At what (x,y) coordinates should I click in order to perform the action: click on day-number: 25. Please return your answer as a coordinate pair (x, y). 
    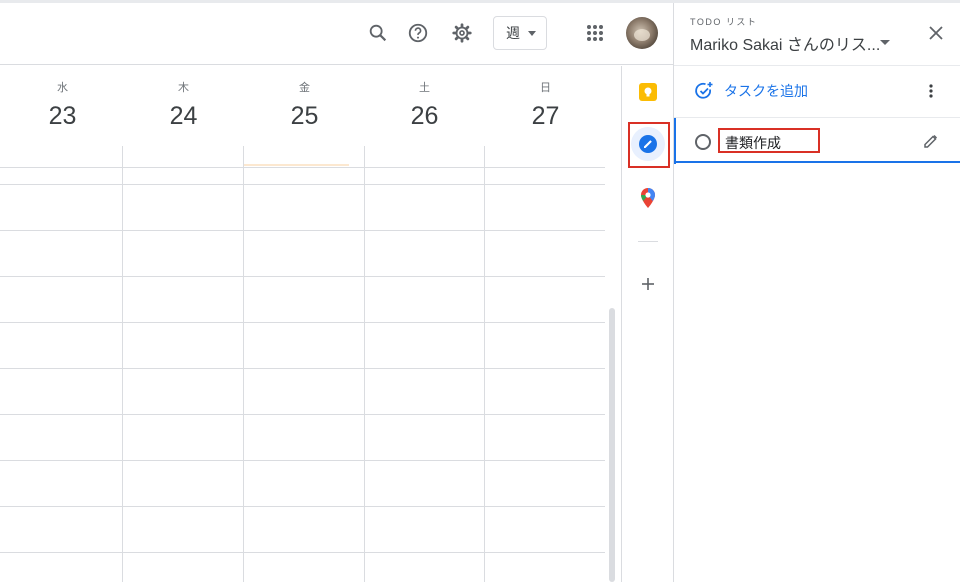
    Looking at the image, I should click on (304, 116).